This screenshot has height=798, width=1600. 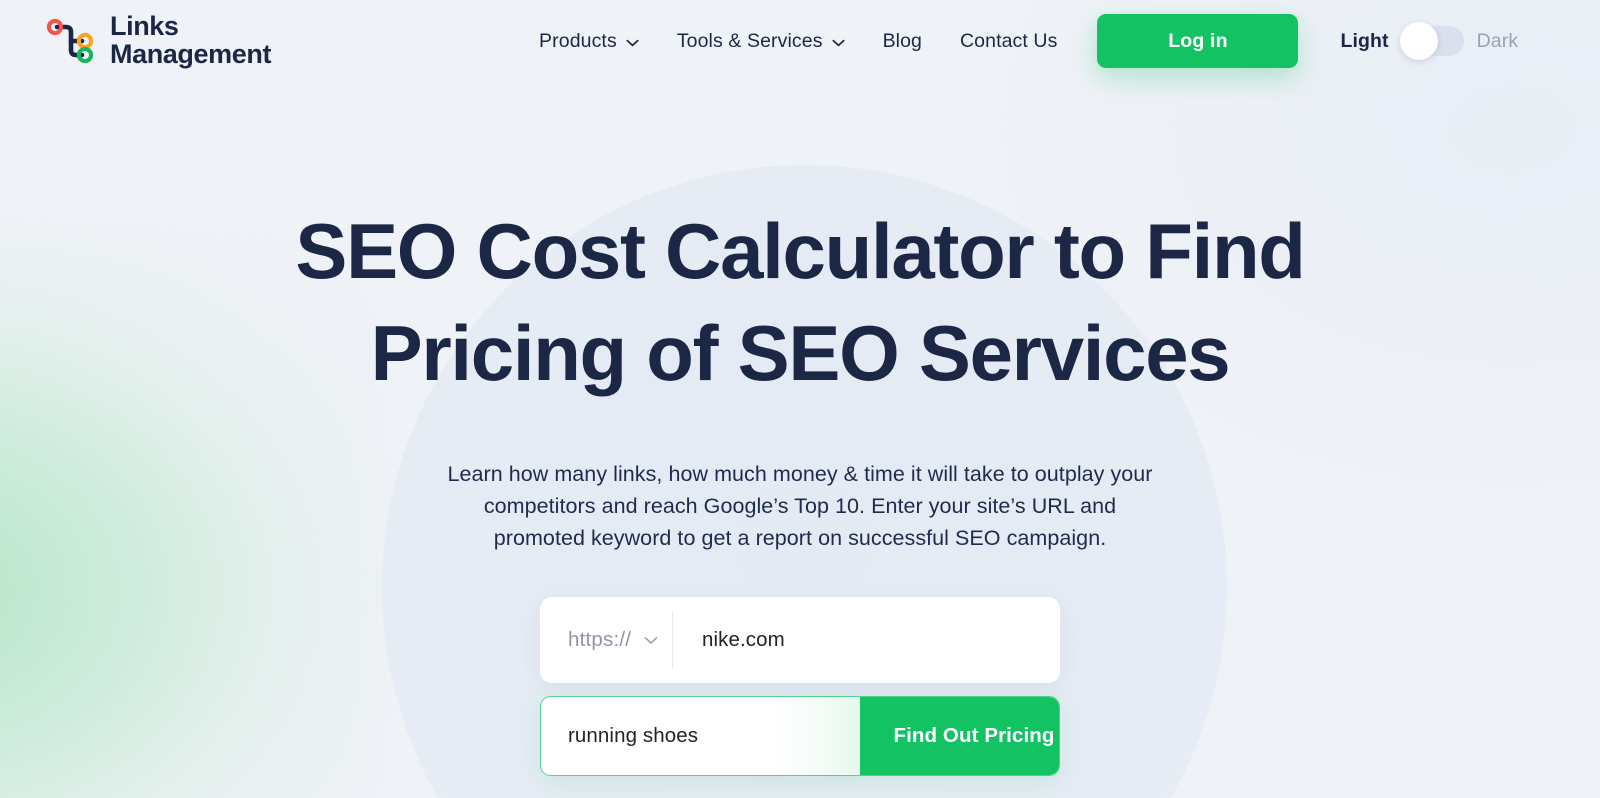 I want to click on keyword-input-row: Find Out Pricing, so click(x=800, y=735).